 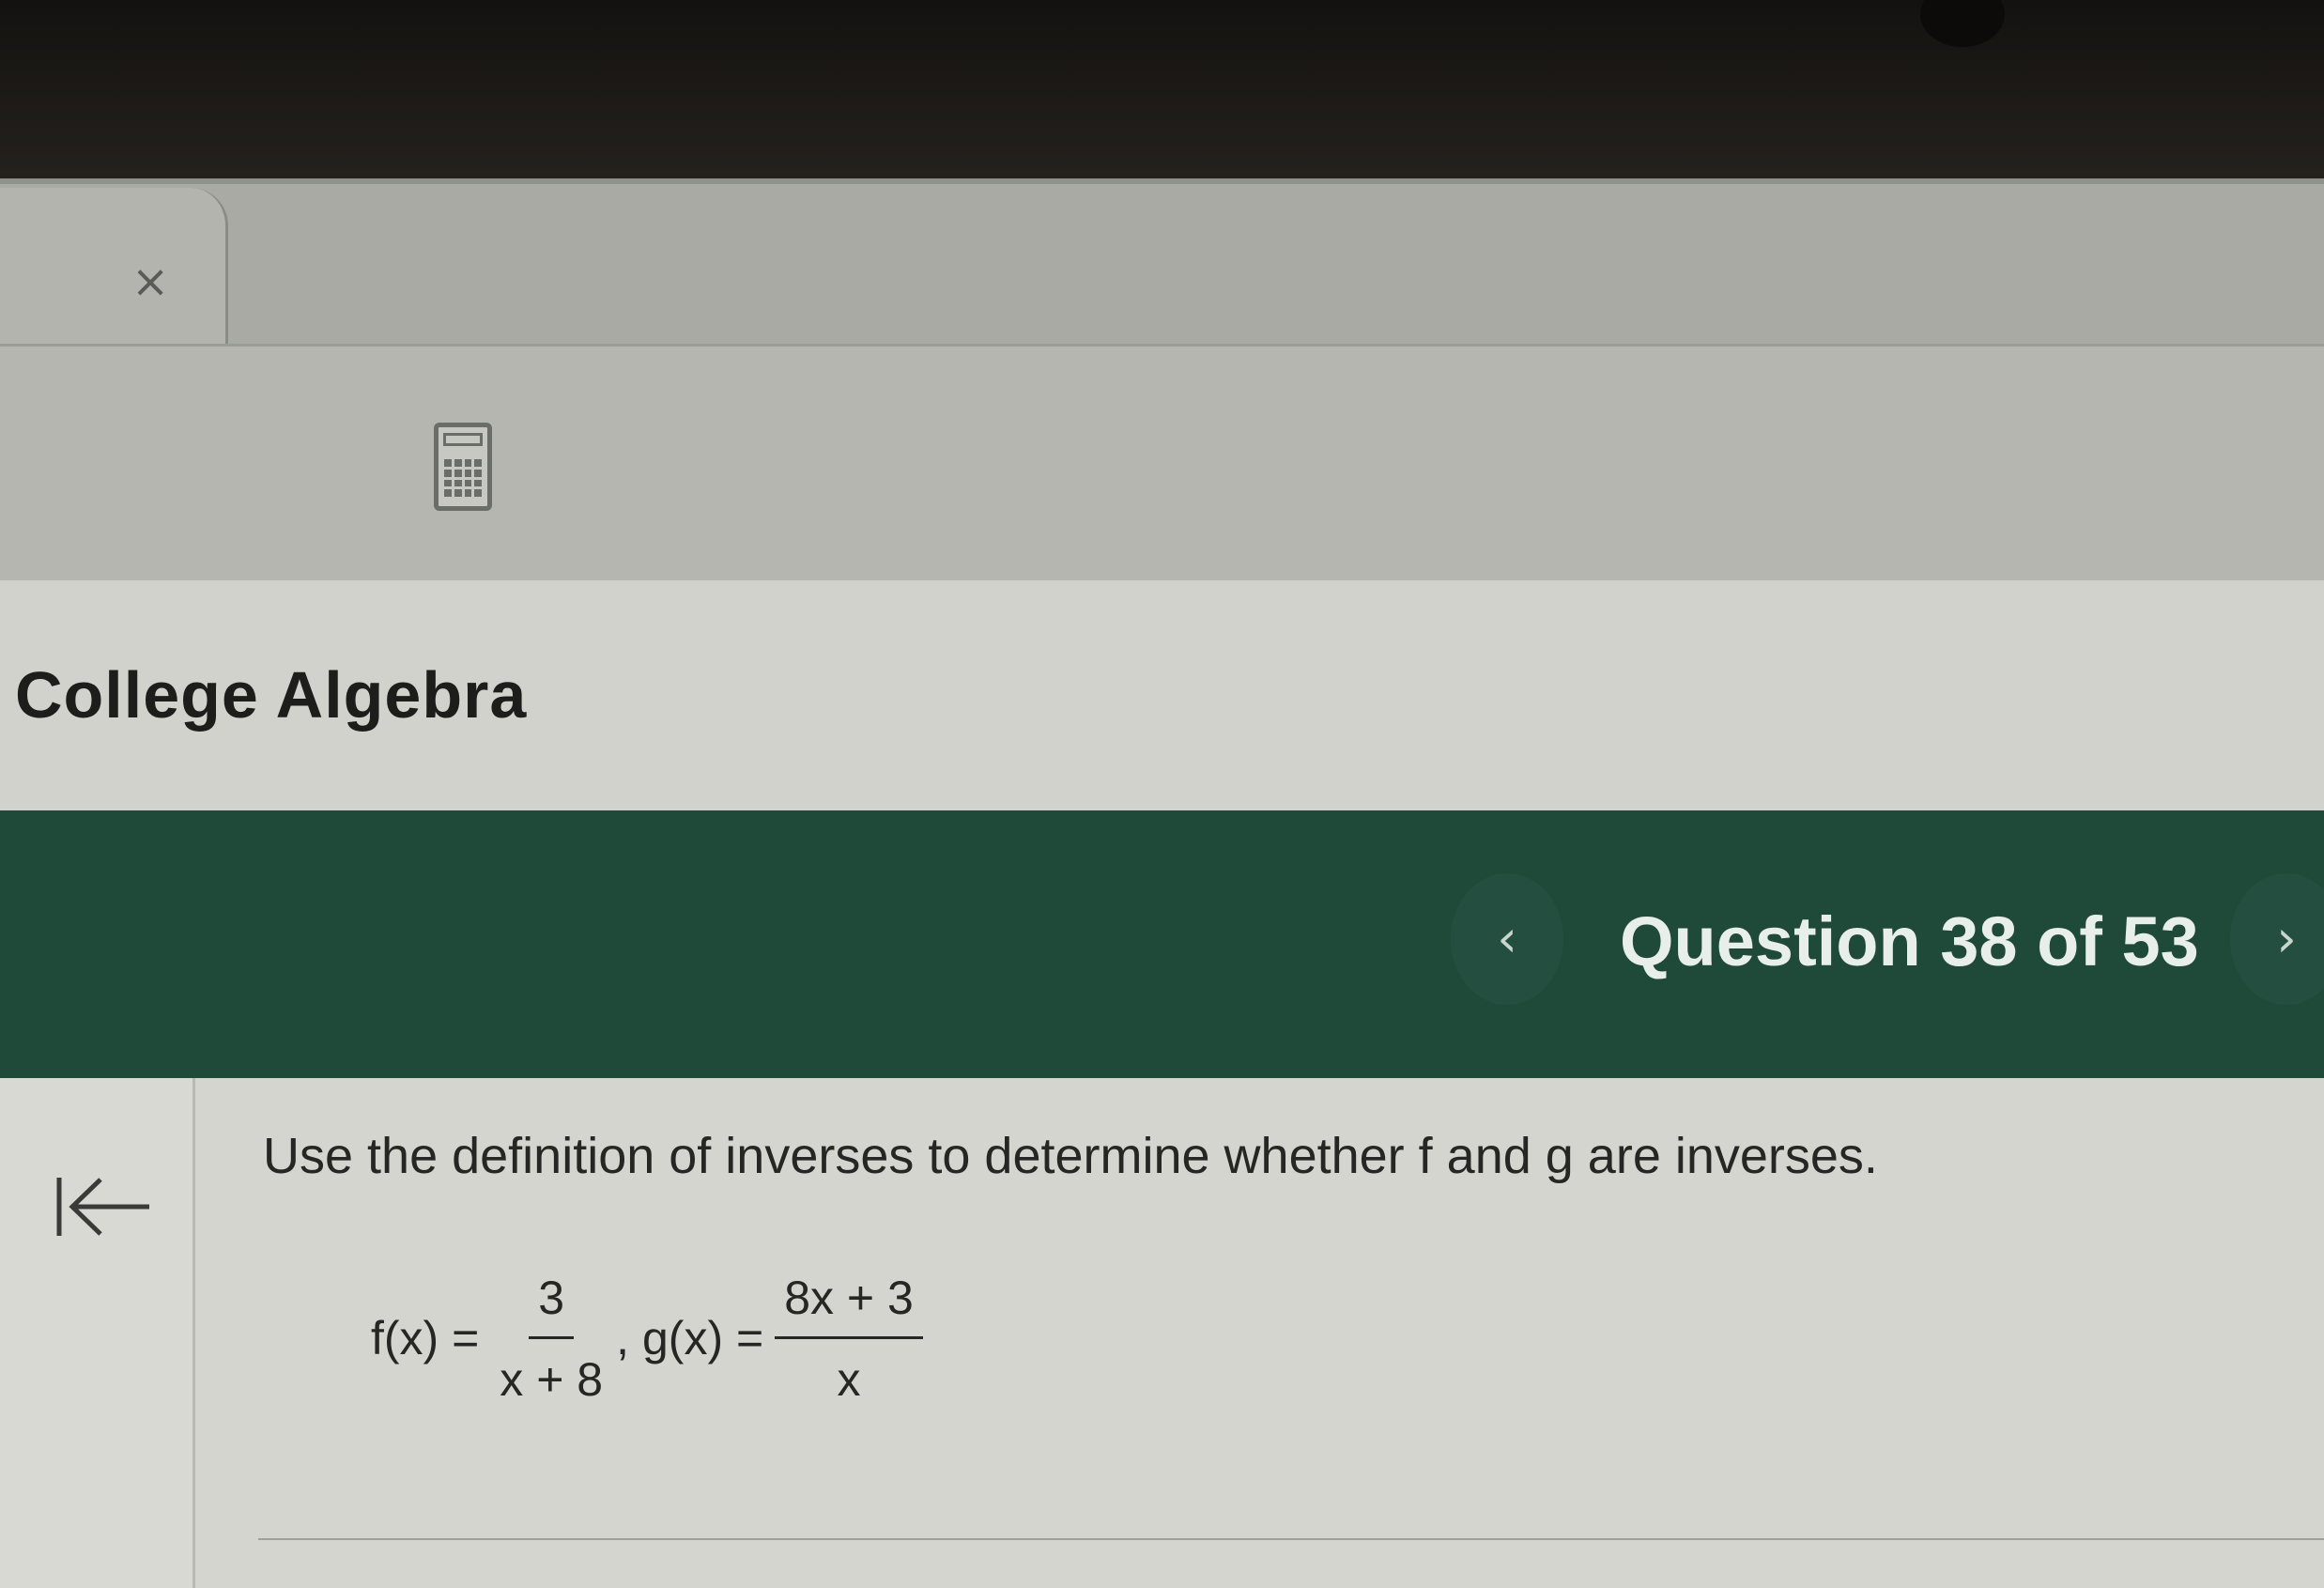 What do you see at coordinates (271, 695) in the screenshot?
I see `course-title: College Algebra` at bounding box center [271, 695].